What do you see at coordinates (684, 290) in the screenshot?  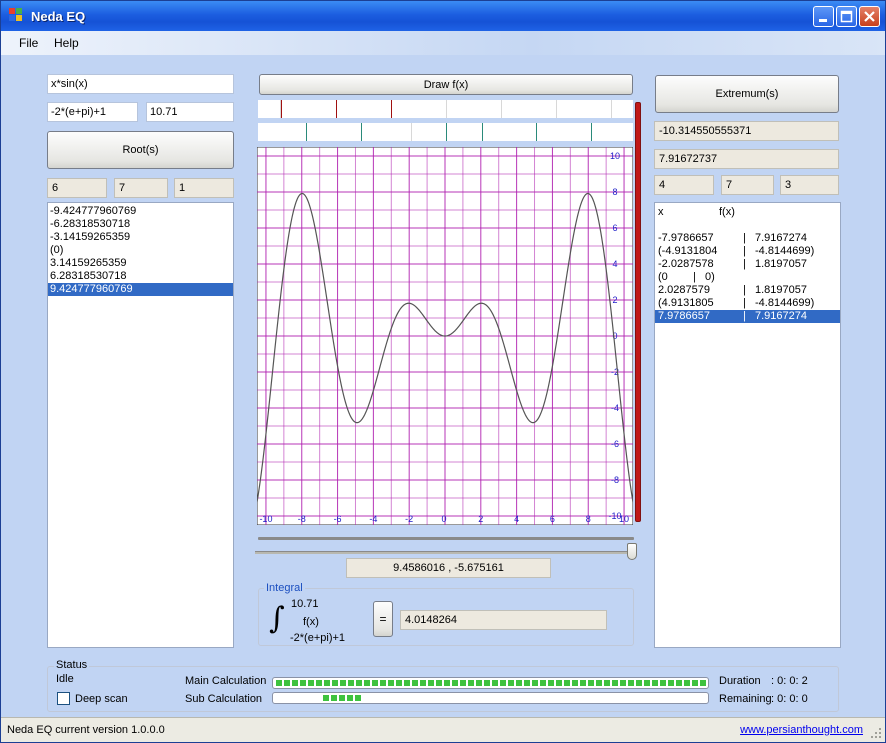 I see `extremum-x-value: 2.0287579` at bounding box center [684, 290].